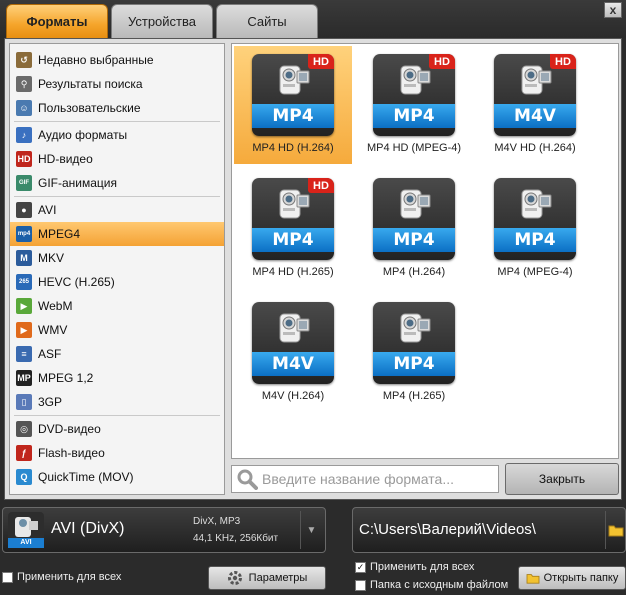  I want to click on format-tile: MP4 MP4 (MPEG-4), so click(535, 229).